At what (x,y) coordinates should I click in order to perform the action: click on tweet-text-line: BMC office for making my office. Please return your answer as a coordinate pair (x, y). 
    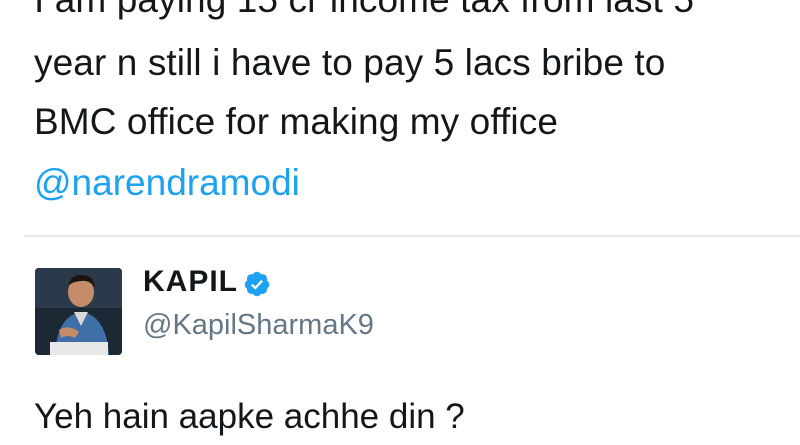
    Looking at the image, I should click on (296, 121).